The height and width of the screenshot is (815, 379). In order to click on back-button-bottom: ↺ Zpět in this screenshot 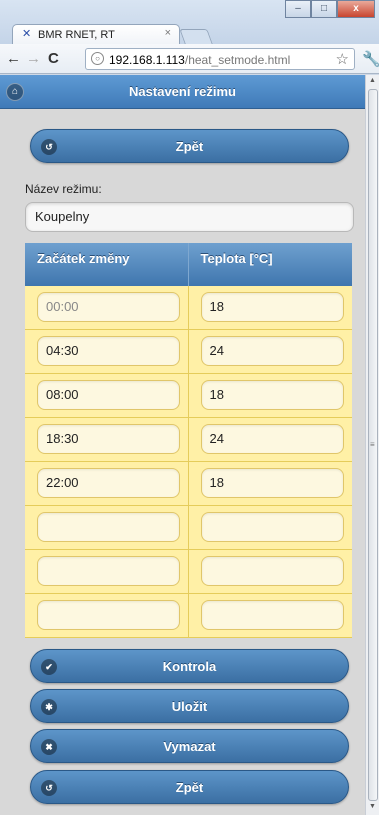, I will do `click(189, 787)`.